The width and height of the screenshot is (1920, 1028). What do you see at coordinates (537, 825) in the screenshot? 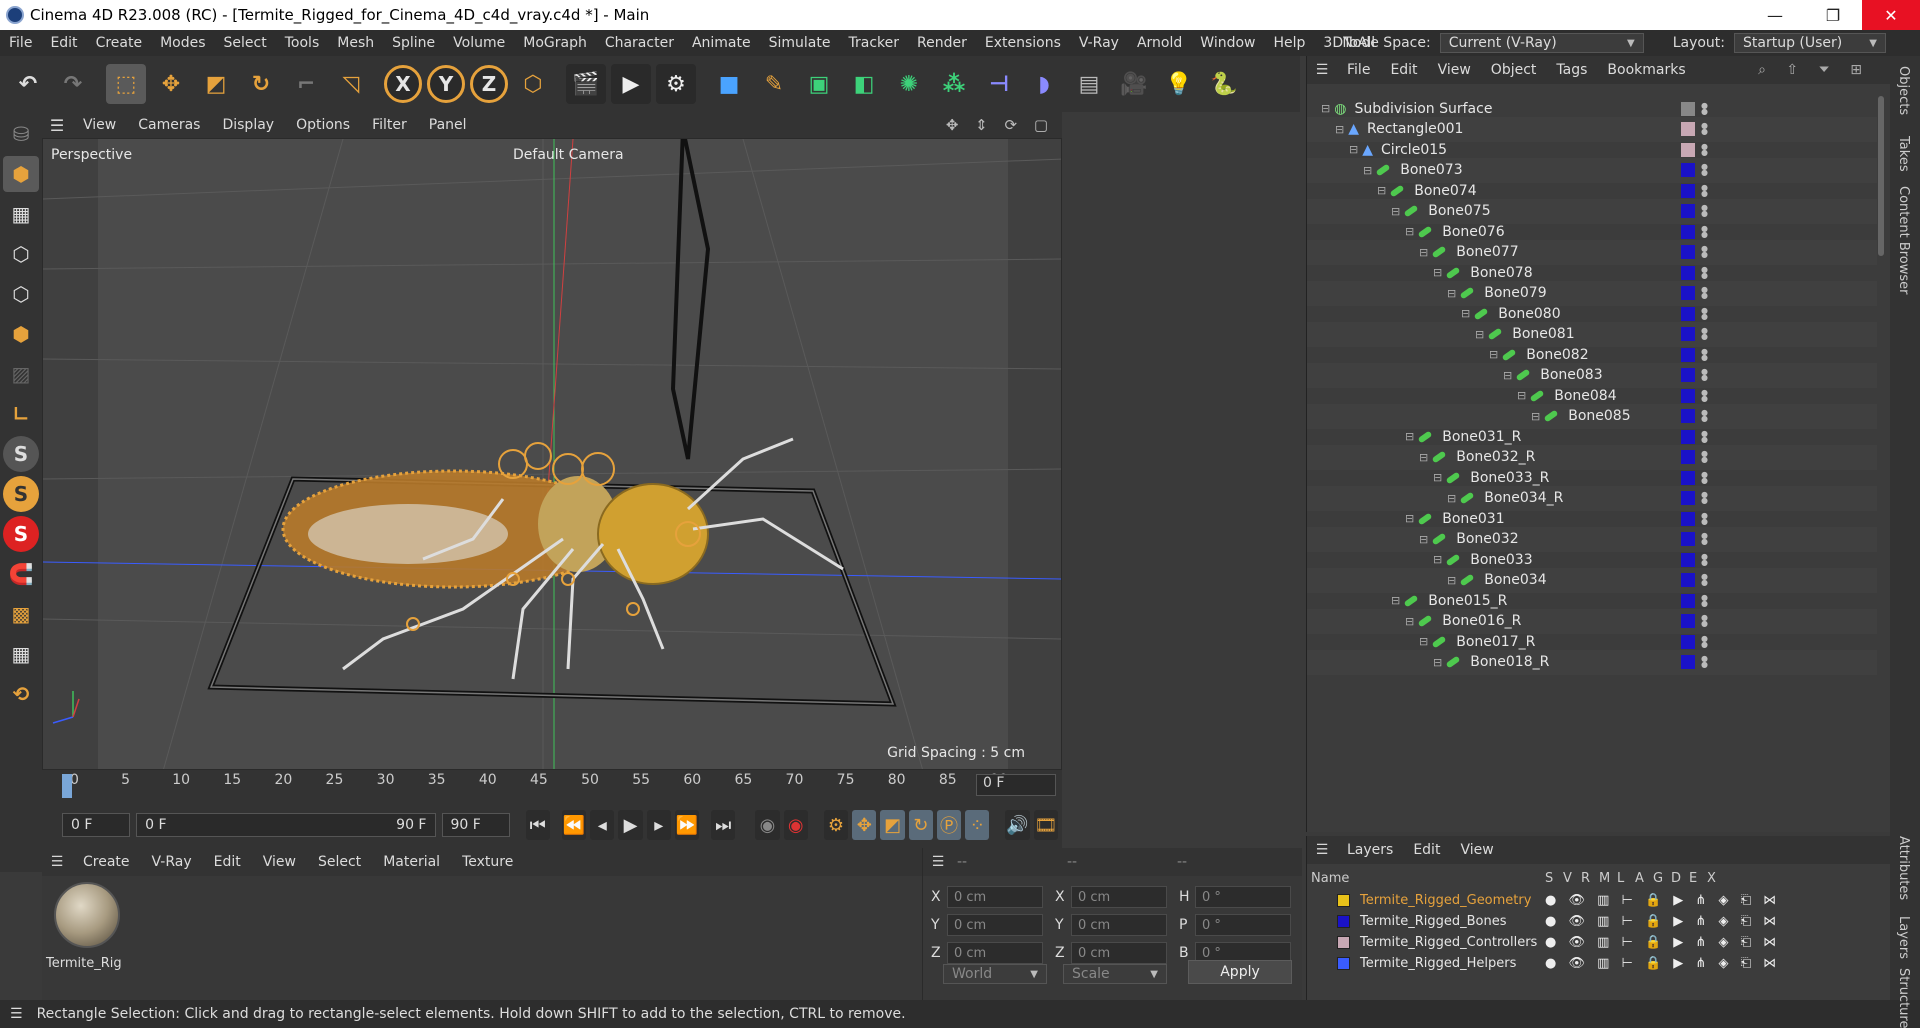
I see `go-to-start-icon: ⏮` at bounding box center [537, 825].